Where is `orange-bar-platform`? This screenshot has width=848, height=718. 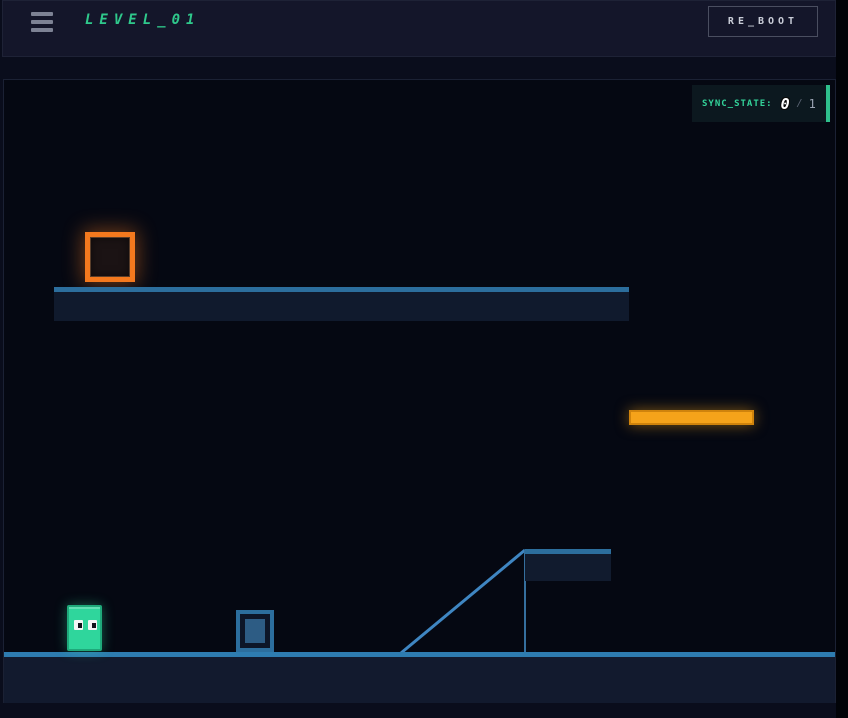 orange-bar-platform is located at coordinates (691, 417).